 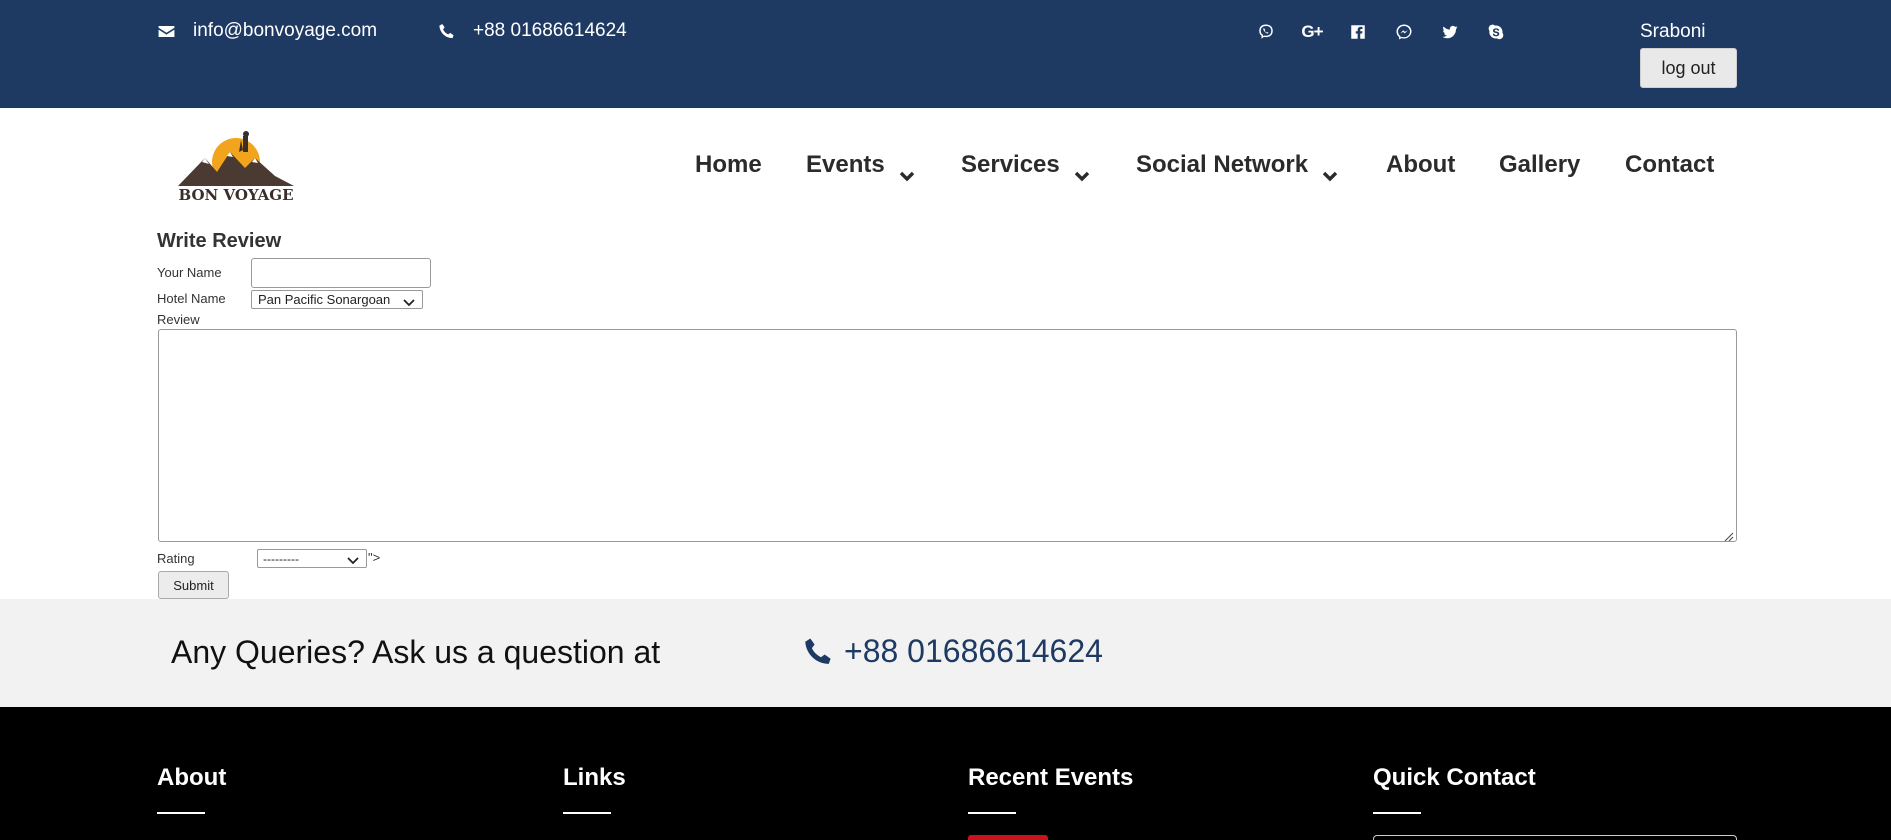 What do you see at coordinates (1555, 837) in the screenshot?
I see `quick-contact-input` at bounding box center [1555, 837].